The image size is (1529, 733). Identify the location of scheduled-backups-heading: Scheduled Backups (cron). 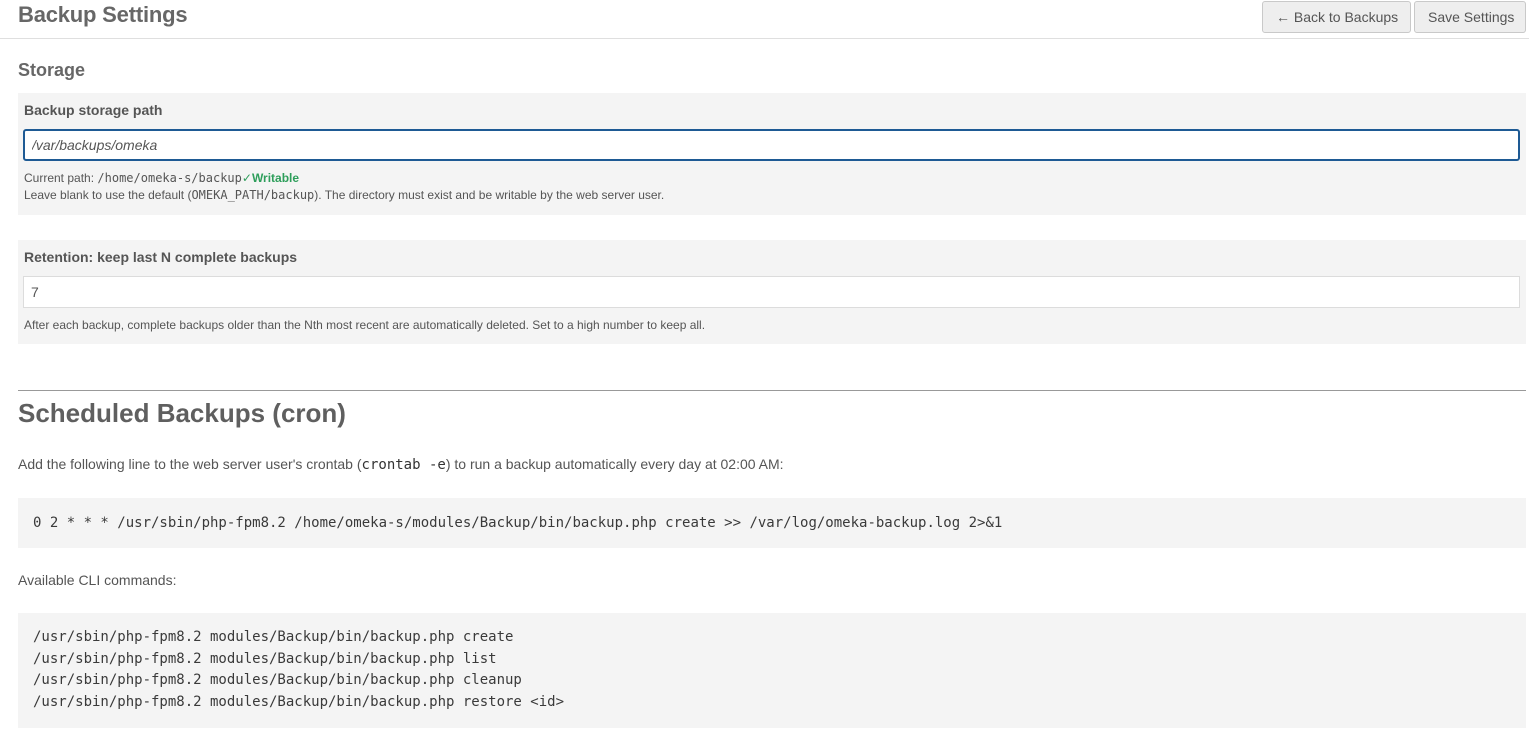
(182, 413).